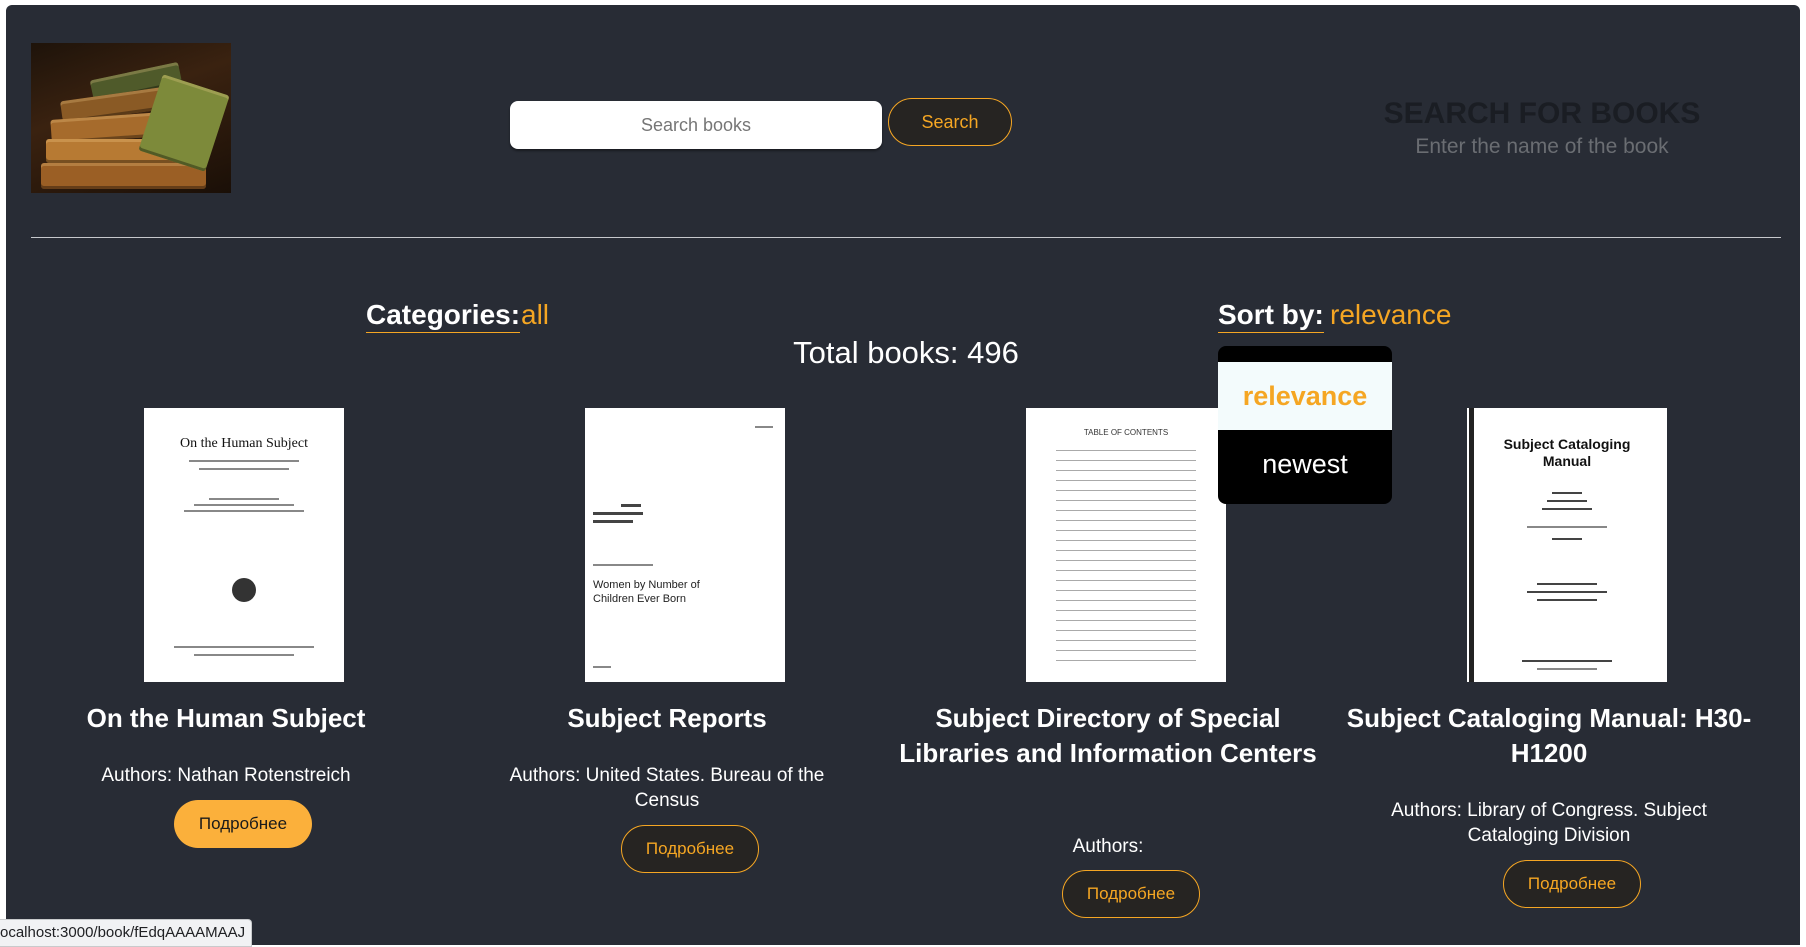 Image resolution: width=1806 pixels, height=947 pixels. I want to click on sort-option-newest: newest, so click(1305, 464).